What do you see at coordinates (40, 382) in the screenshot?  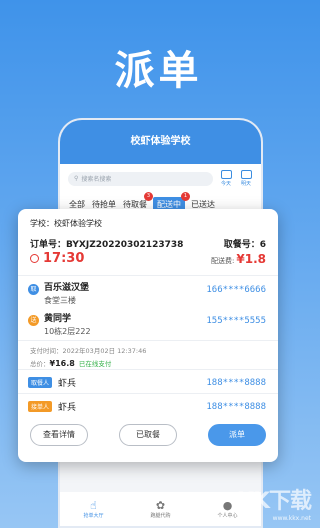 I see `taker-tag: 取餐人` at bounding box center [40, 382].